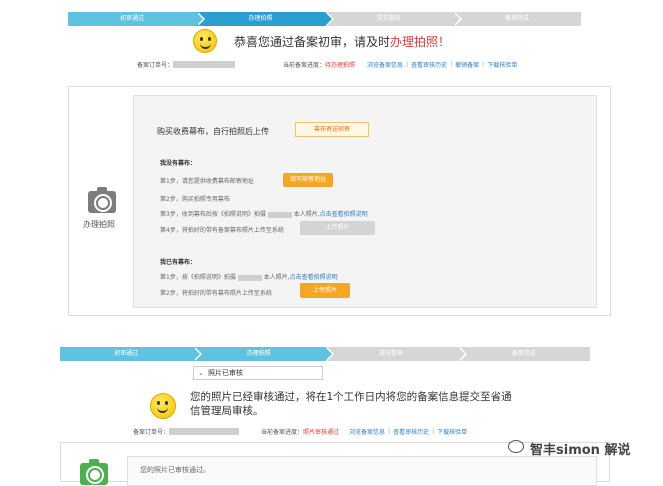 The height and width of the screenshot is (486, 663). What do you see at coordinates (411, 431) in the screenshot?
I see `bottom-review-history-link: 查看审核历史` at bounding box center [411, 431].